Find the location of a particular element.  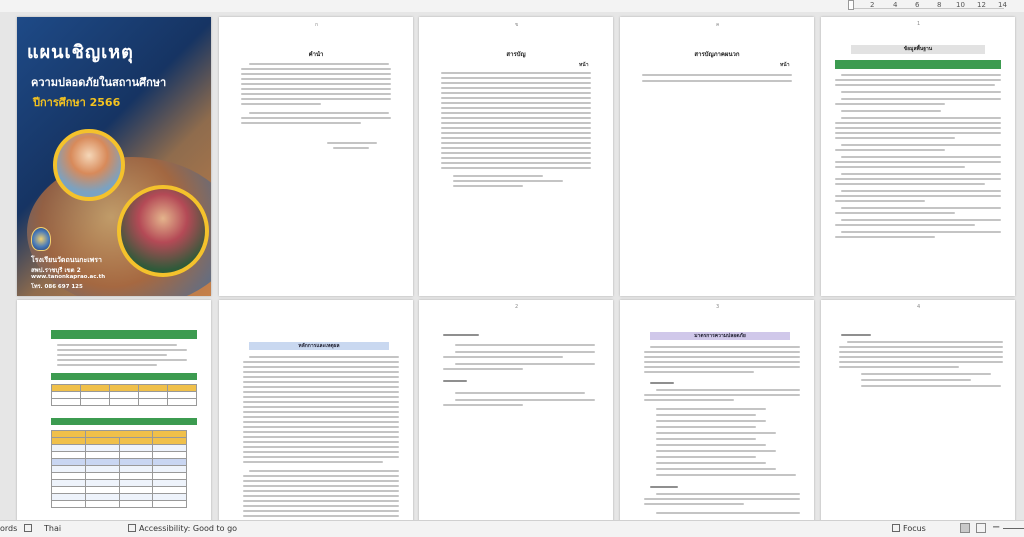

focus-button: Focus is located at coordinates (909, 528).